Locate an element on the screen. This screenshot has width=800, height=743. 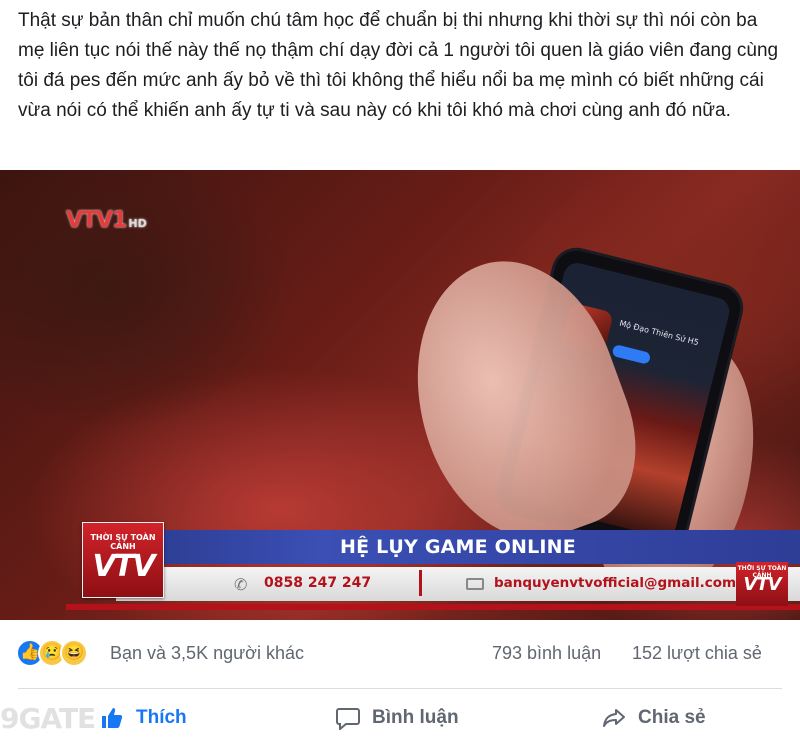
headline-bar: HỆ LỤY GAME ONLINE is located at coordinates (458, 547).